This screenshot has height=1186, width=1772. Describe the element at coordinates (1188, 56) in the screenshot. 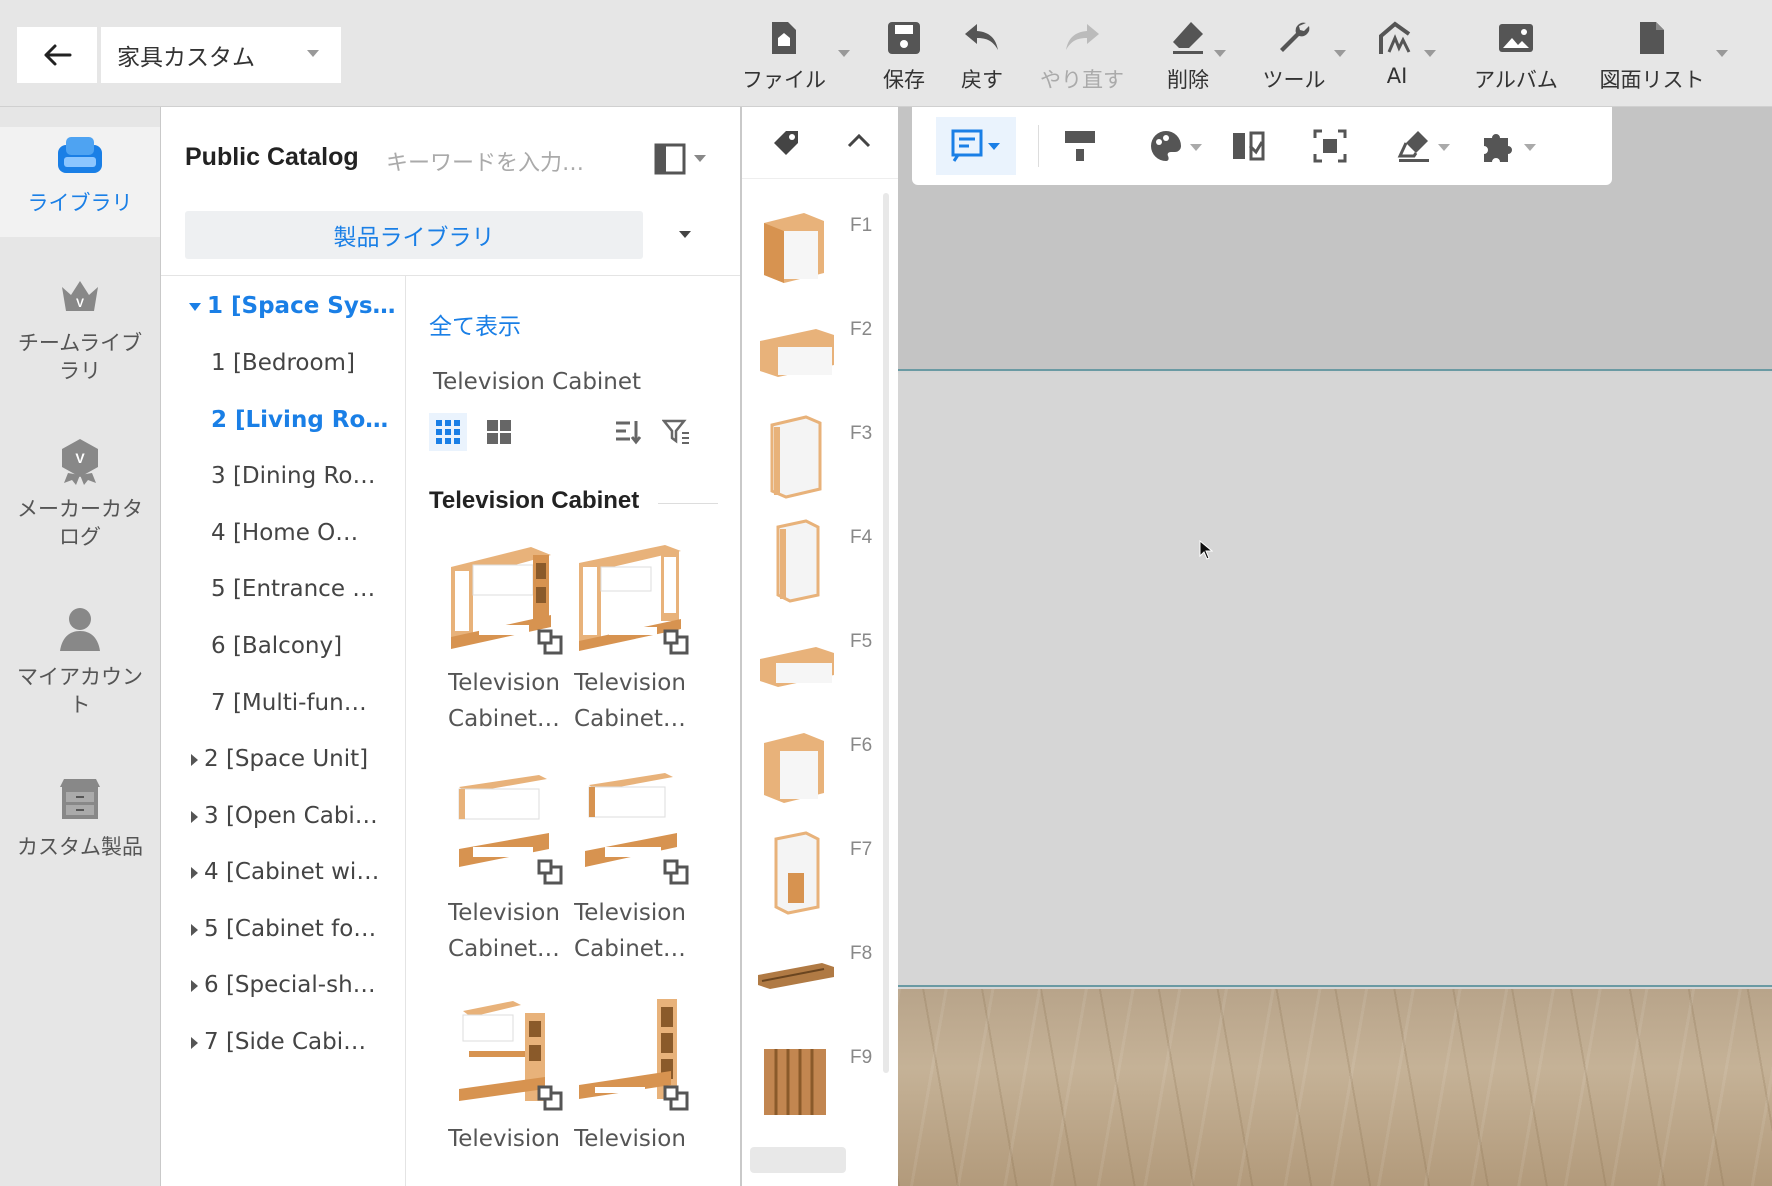

I see `delete-button: 削除` at that location.